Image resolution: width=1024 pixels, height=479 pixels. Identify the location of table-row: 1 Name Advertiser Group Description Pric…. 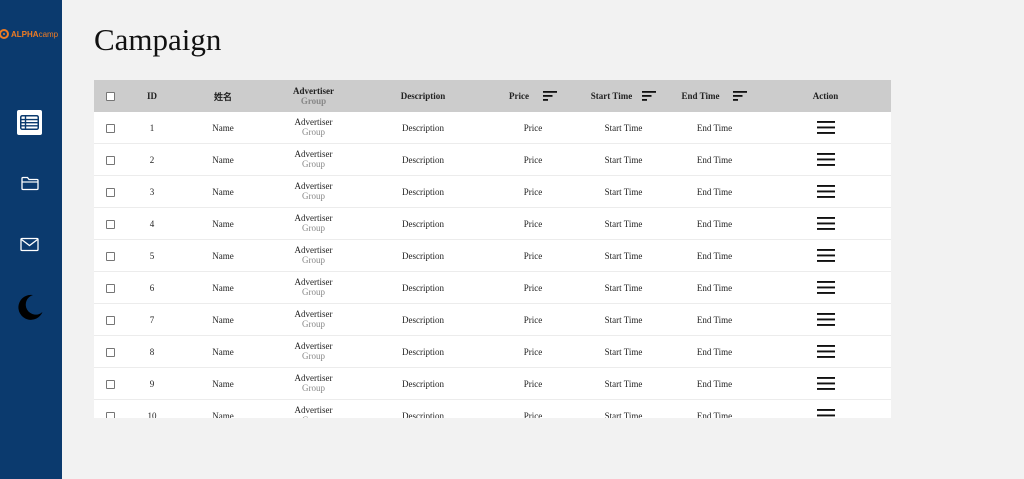
(492, 128).